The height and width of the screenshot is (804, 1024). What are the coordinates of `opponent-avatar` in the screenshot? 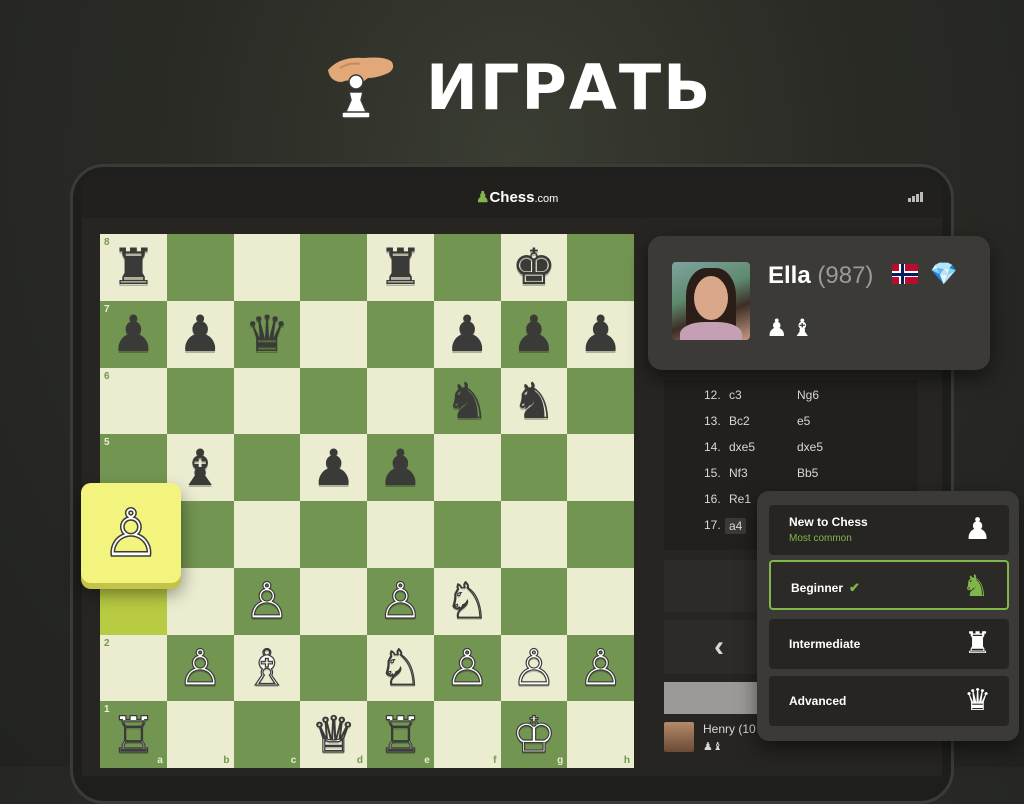 It's located at (711, 301).